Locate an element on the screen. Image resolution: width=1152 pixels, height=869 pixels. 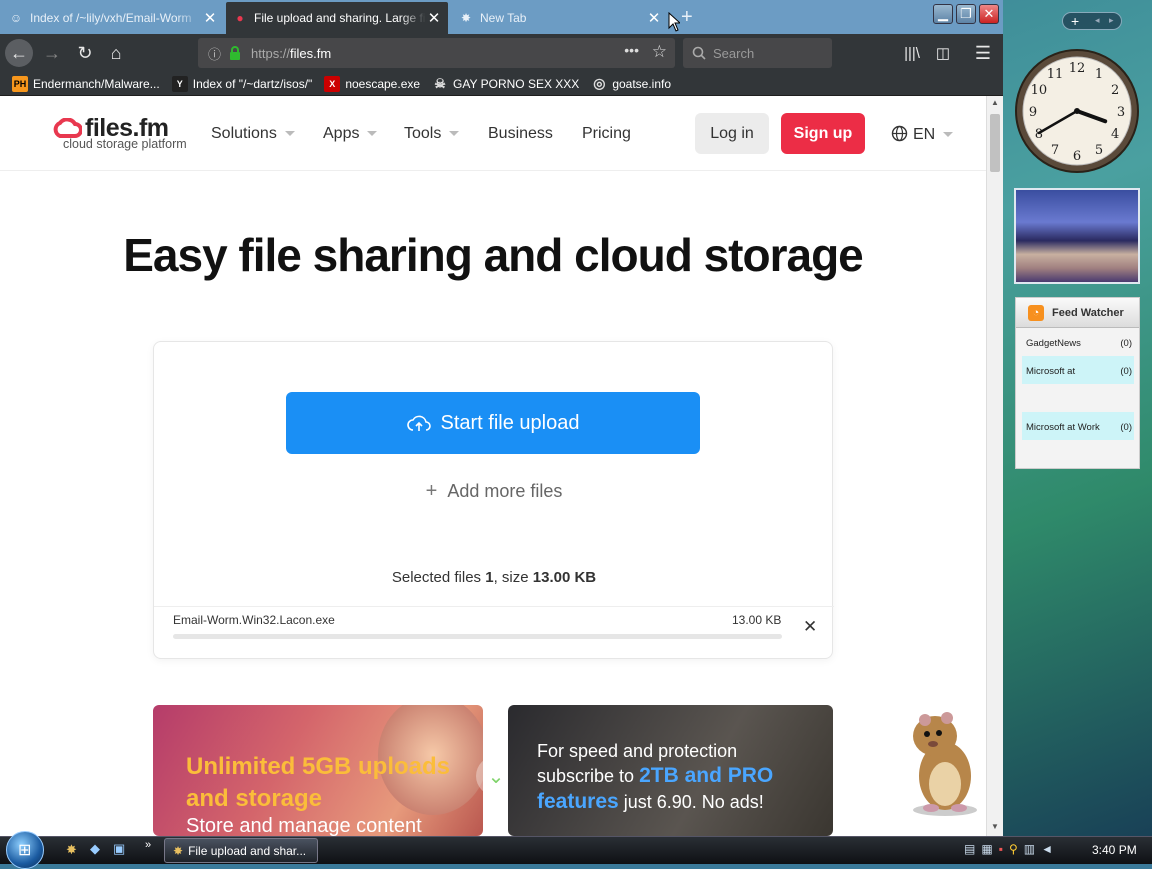
hamster-desktop-pet-icon is located at coordinates (940, 762).